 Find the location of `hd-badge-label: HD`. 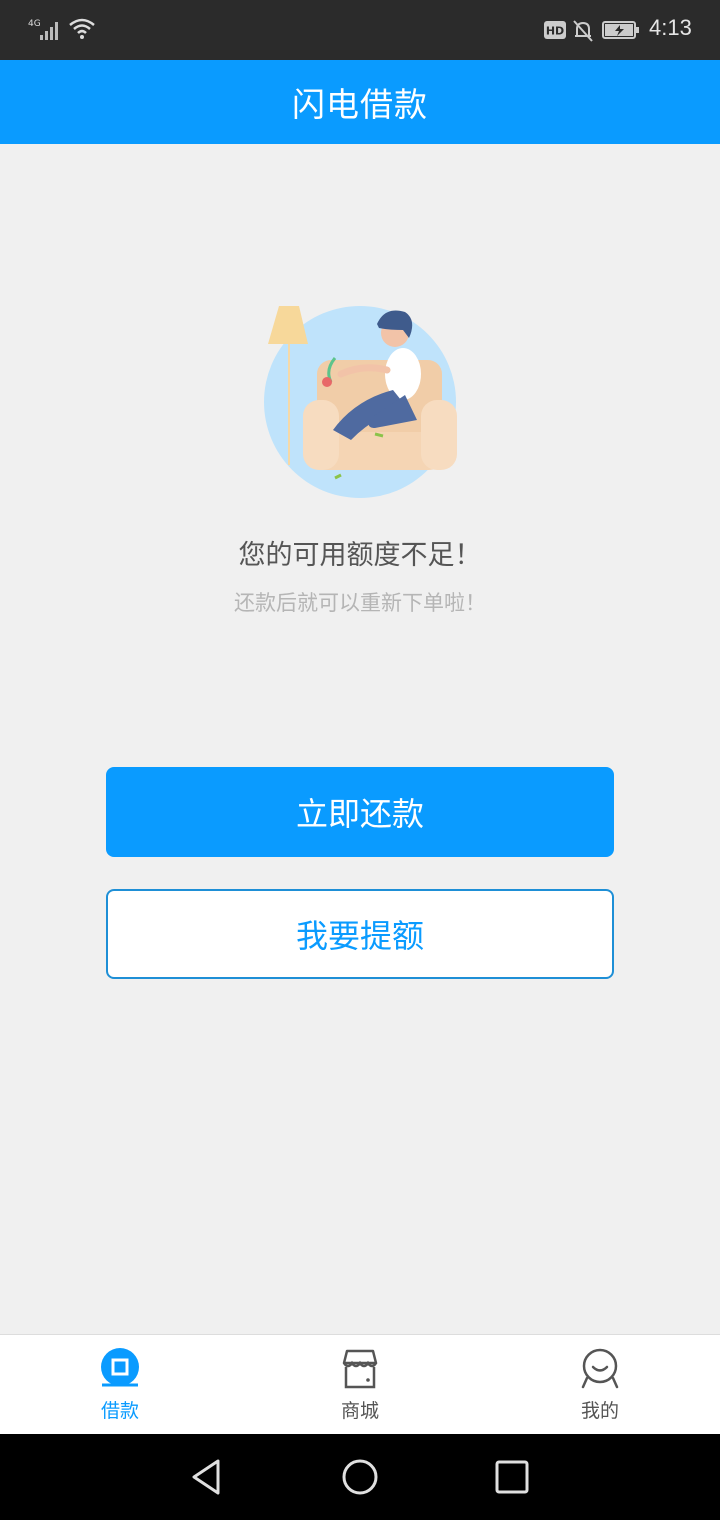

hd-badge-label: HD is located at coordinates (555, 31).